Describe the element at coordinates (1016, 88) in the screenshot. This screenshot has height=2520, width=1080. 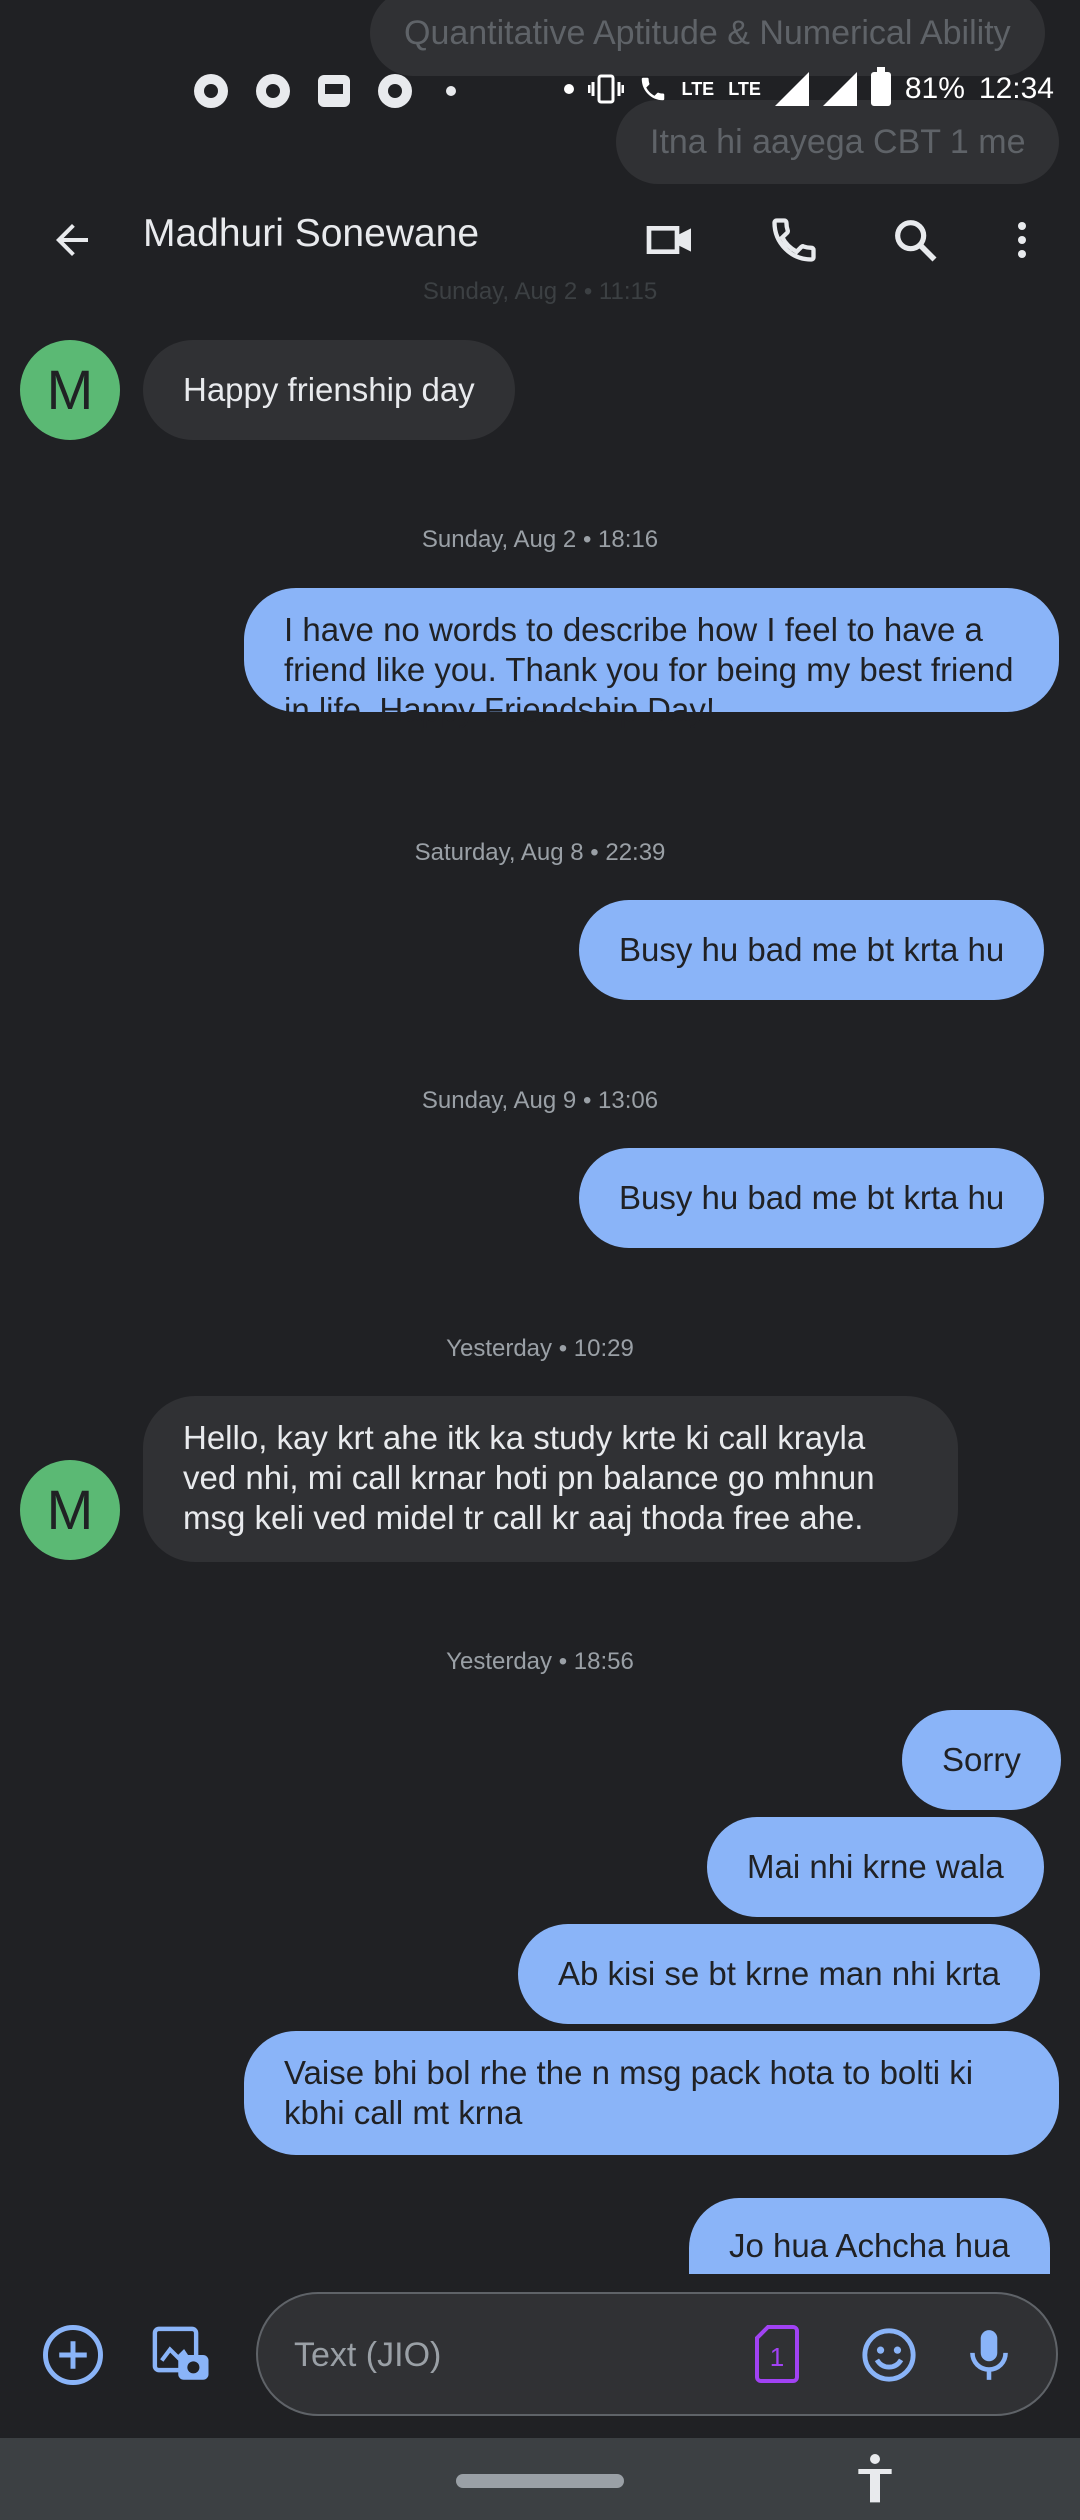
I see `clock: 12:34` at that location.